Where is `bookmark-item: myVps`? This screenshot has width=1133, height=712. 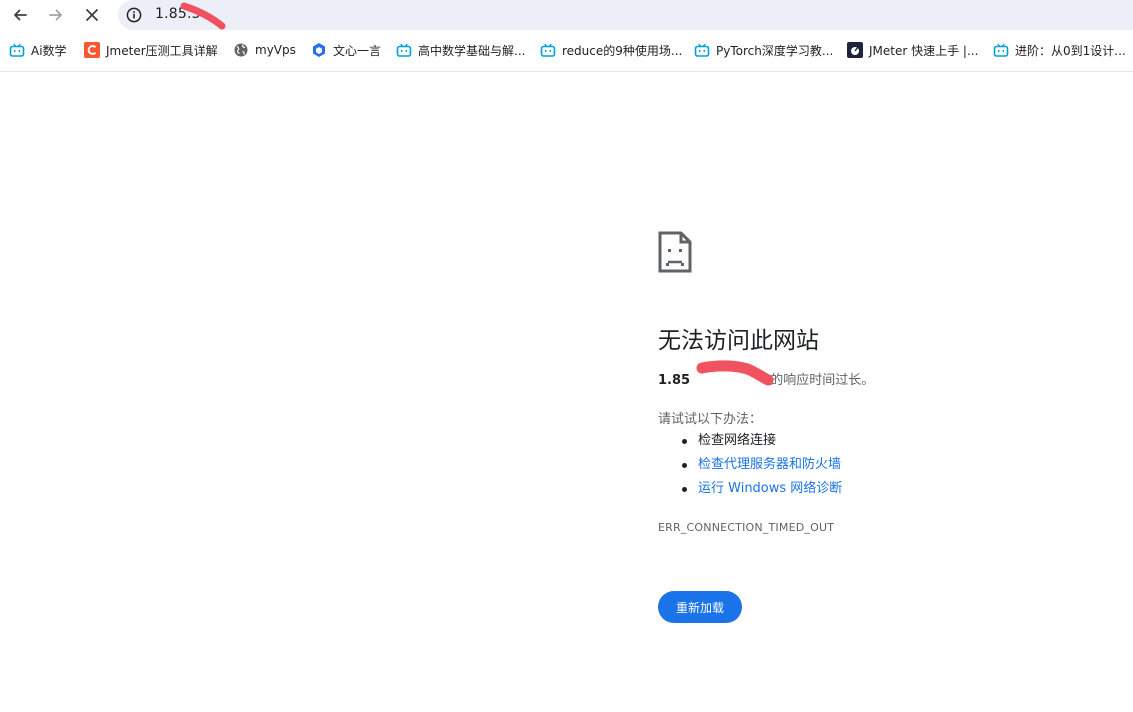 bookmark-item: myVps is located at coordinates (264, 50).